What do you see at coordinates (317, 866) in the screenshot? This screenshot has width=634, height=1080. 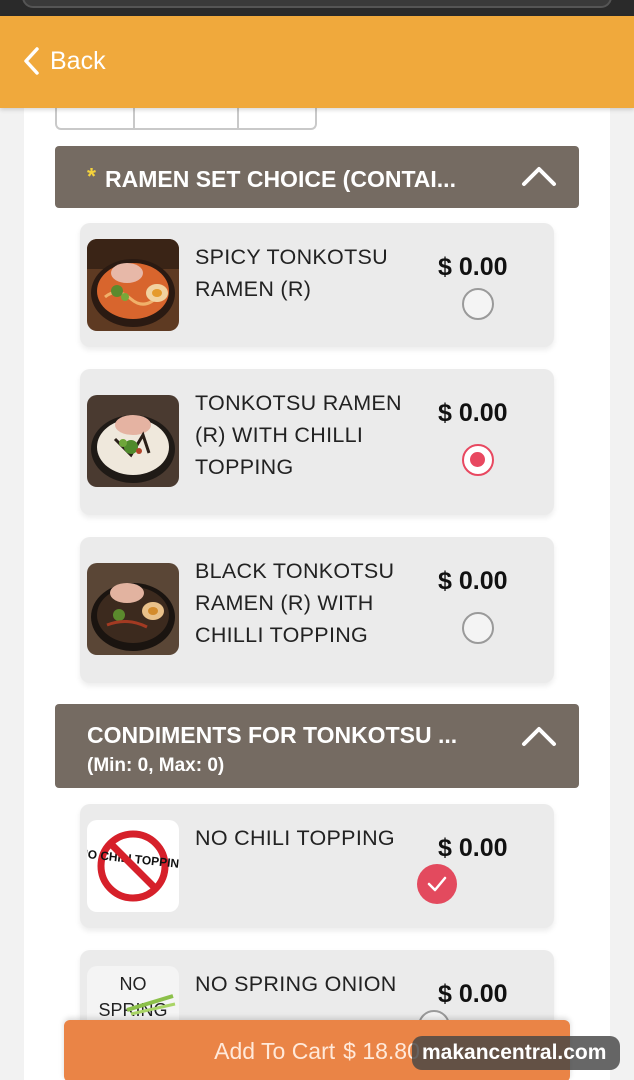 I see `option-card-no-chili: NO CHILI TOPPING NO CHILI TOPPING $ 0.00` at bounding box center [317, 866].